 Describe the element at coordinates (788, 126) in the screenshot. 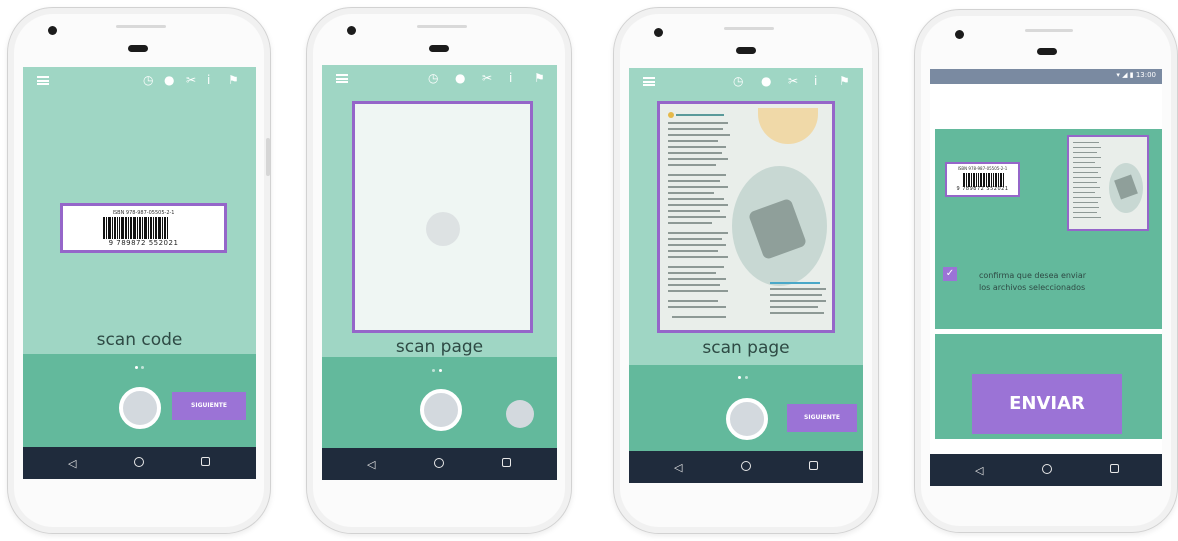

I see `page-illustration-sun` at that location.